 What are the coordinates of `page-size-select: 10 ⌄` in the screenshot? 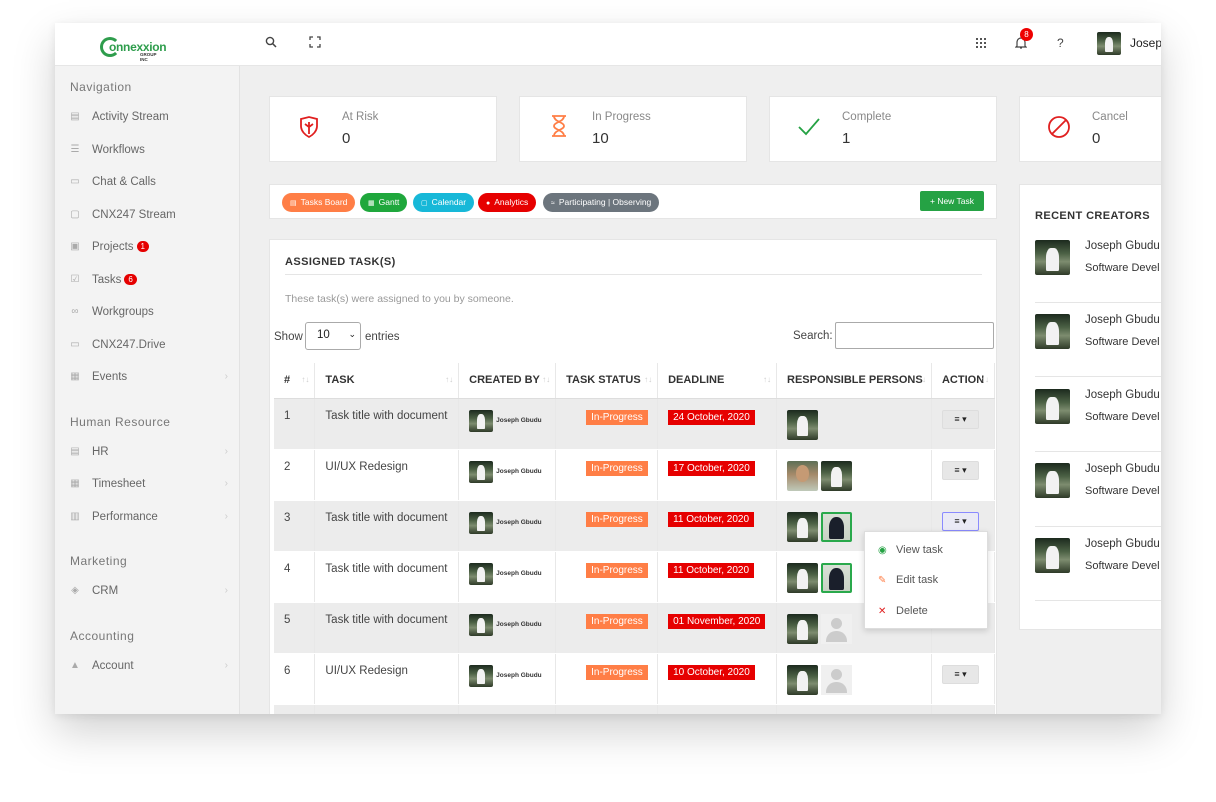 It's located at (333, 336).